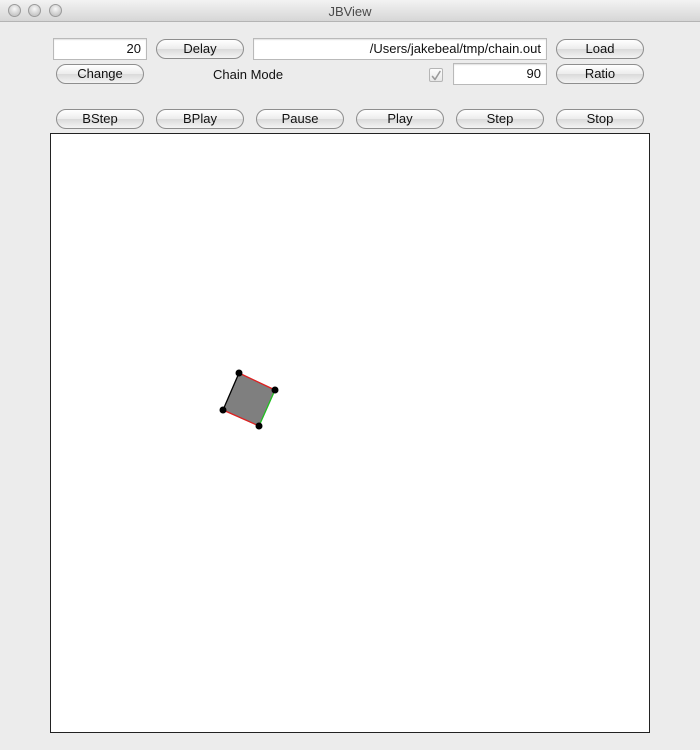 The width and height of the screenshot is (700, 750). I want to click on pause-button: Pause, so click(300, 119).